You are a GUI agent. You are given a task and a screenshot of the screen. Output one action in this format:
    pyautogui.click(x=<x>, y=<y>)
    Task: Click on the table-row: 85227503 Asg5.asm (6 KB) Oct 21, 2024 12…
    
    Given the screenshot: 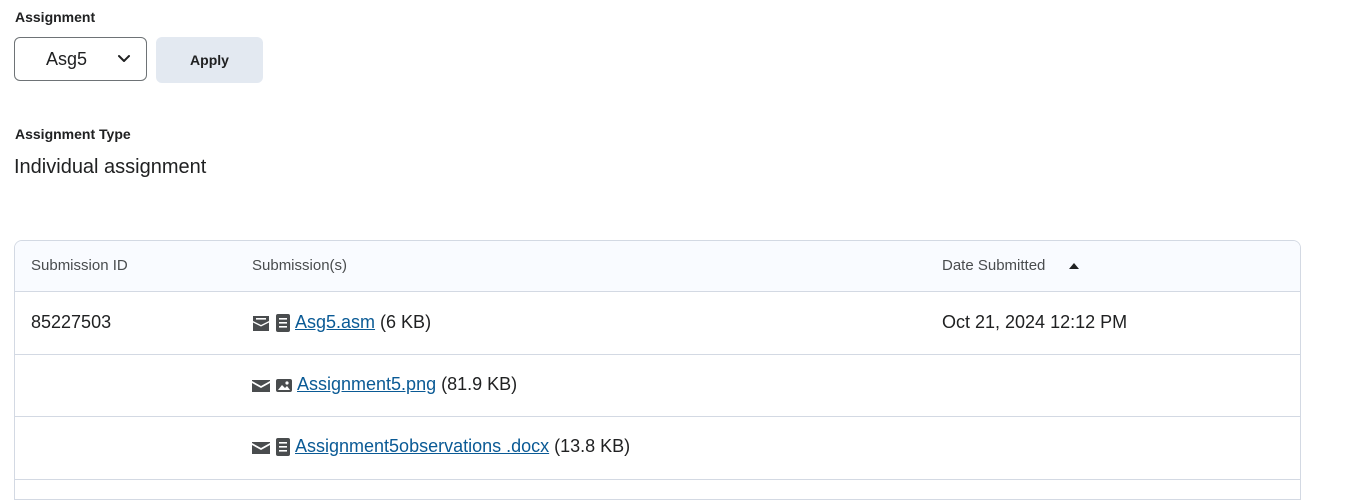 What is the action you would take?
    pyautogui.click(x=657, y=323)
    